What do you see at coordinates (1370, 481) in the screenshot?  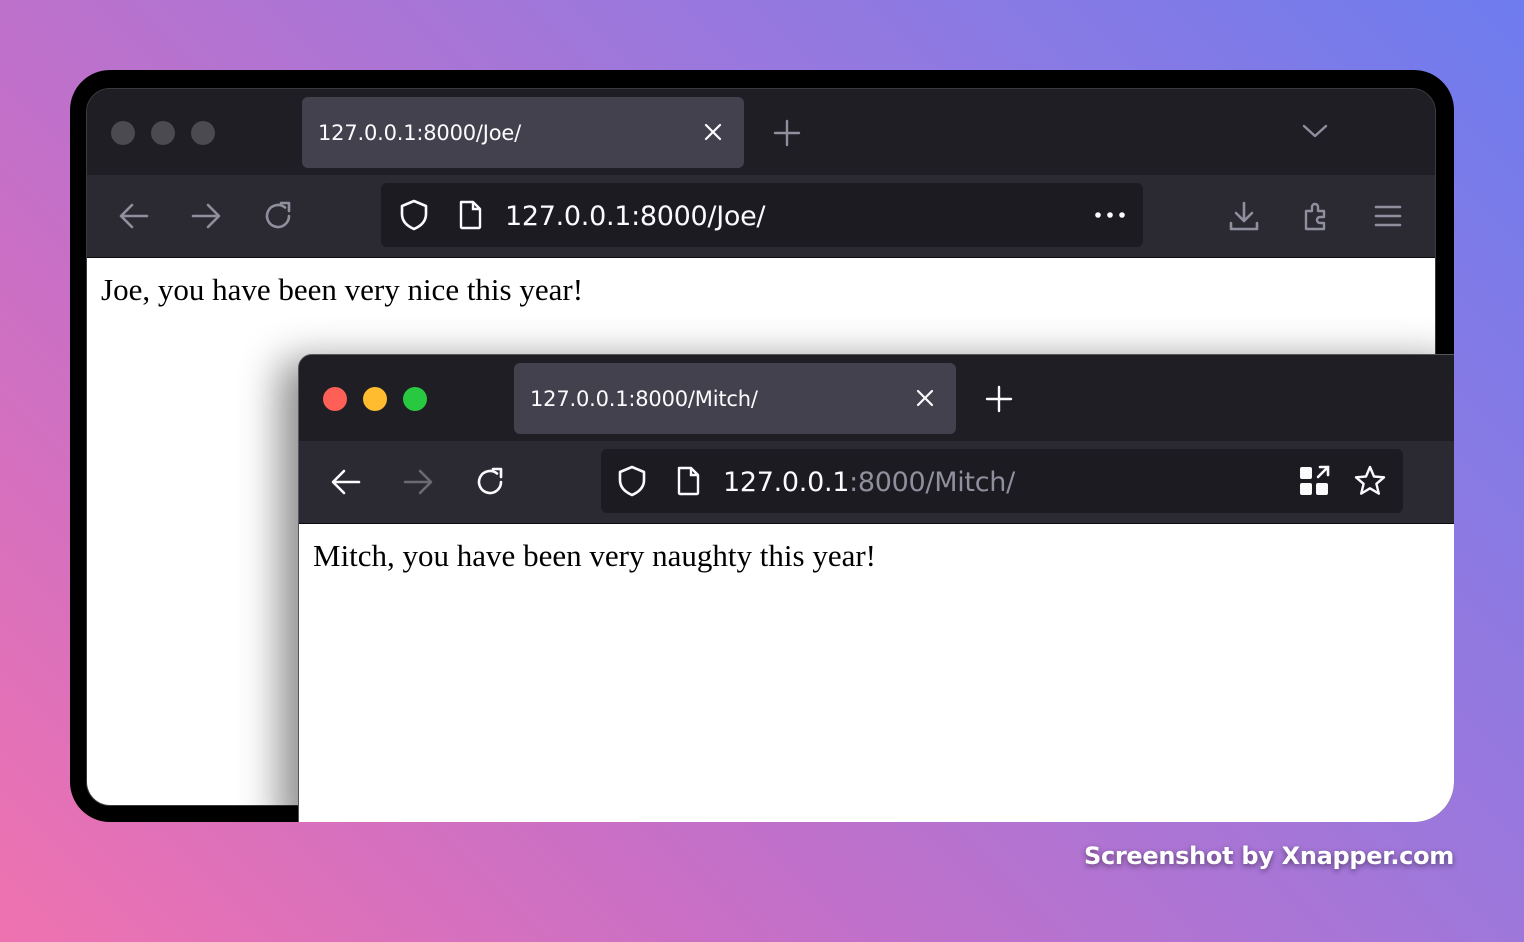 I see `bookmark-star-icon` at bounding box center [1370, 481].